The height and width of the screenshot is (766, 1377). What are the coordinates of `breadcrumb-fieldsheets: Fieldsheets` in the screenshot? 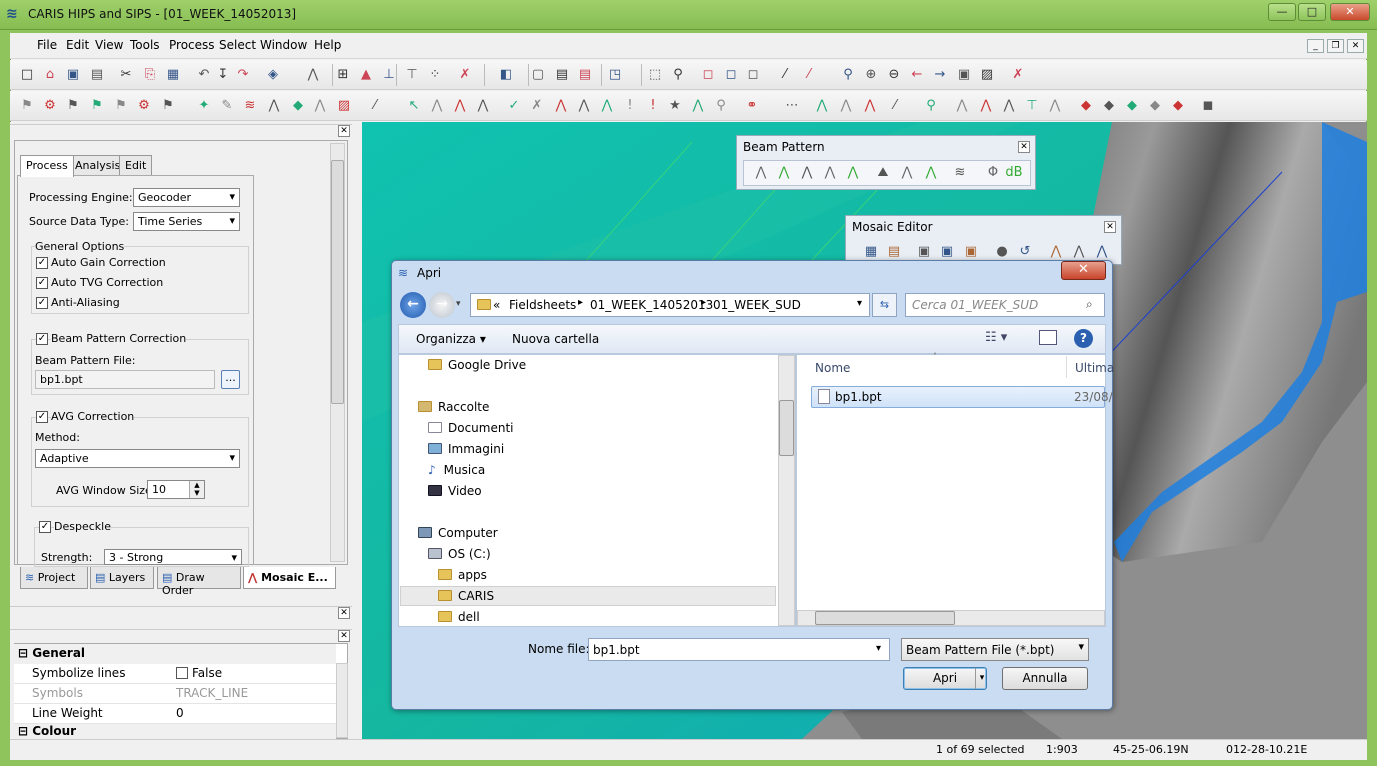 It's located at (542, 305).